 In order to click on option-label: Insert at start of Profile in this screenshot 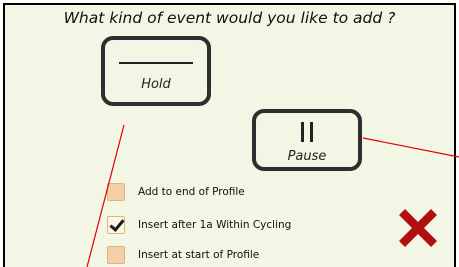, I will do `click(199, 255)`.